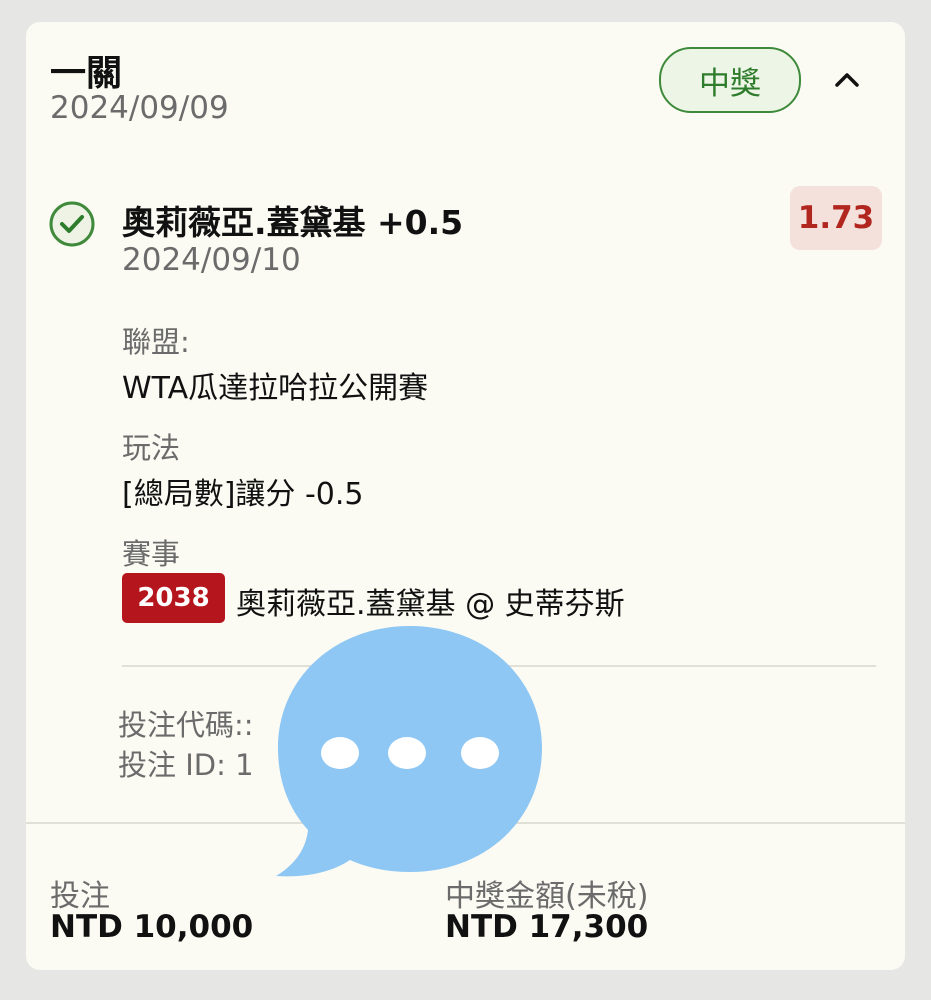  What do you see at coordinates (275, 388) in the screenshot?
I see `league-value: WTA瓜達拉哈拉公開賽` at bounding box center [275, 388].